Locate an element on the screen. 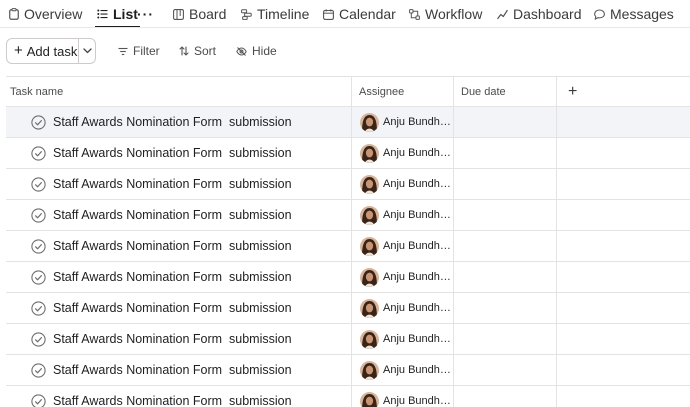 This screenshot has width=690, height=407. filter-button: Filter is located at coordinates (139, 51).